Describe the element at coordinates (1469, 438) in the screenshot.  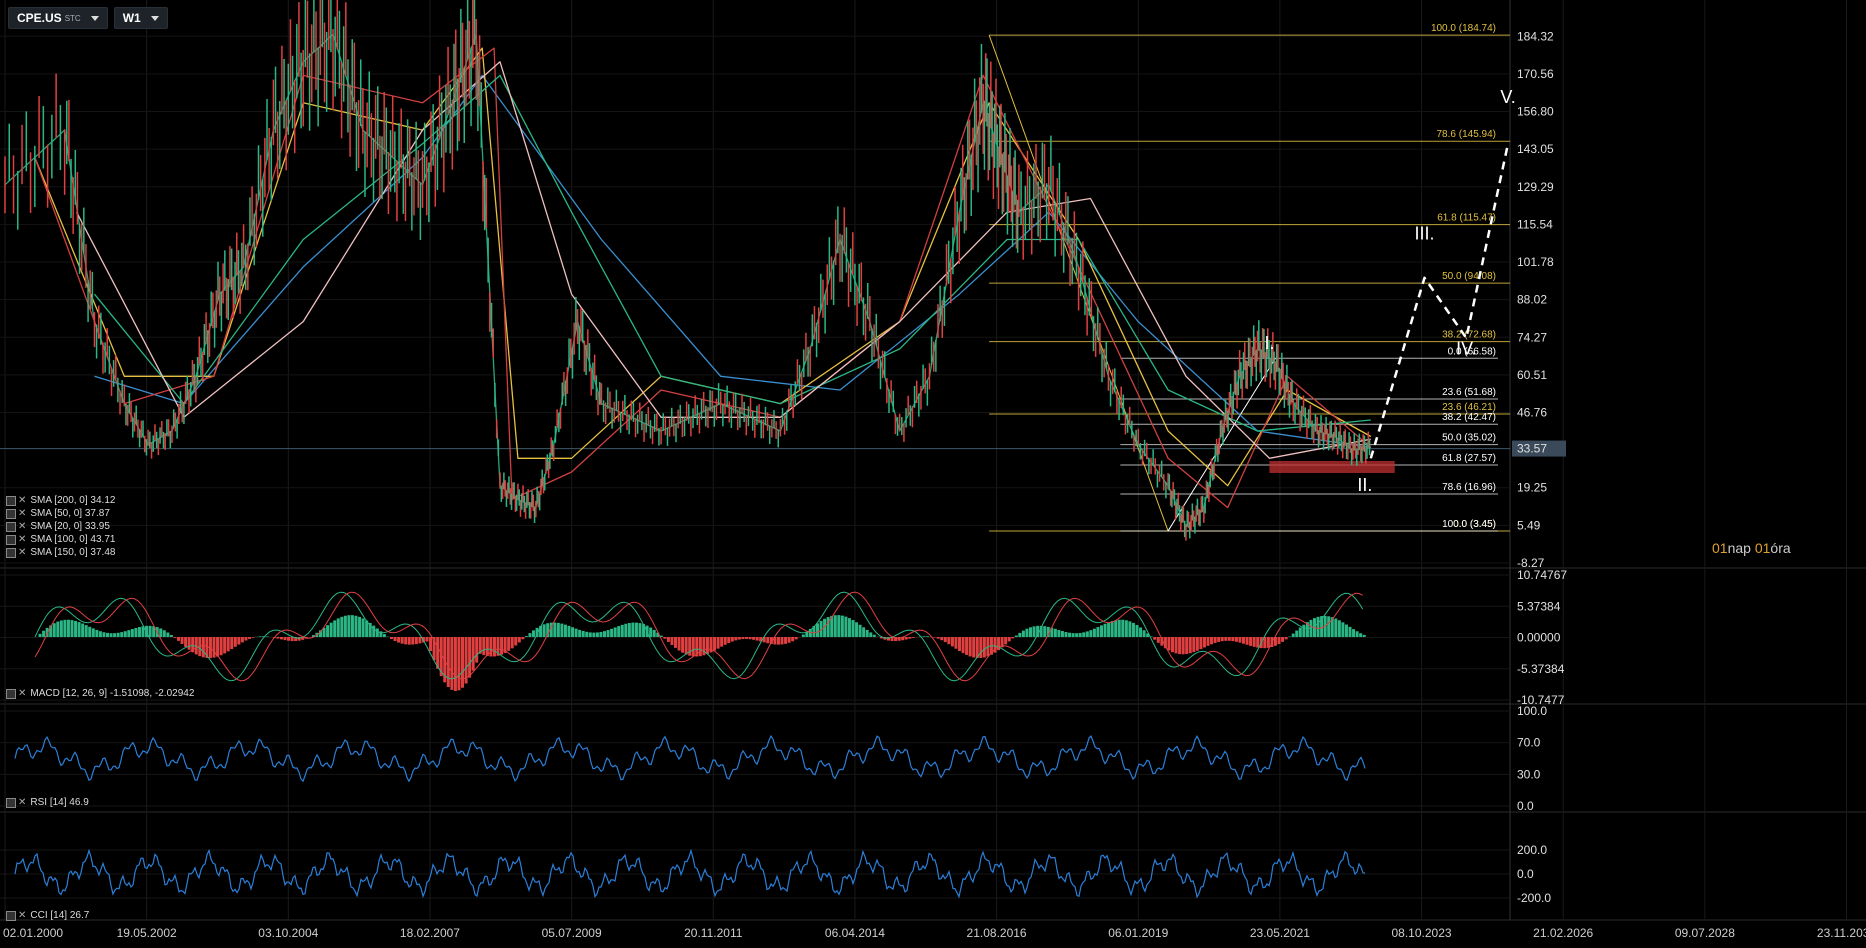
I see `fib-level-label: 50.0 (35.02)` at that location.